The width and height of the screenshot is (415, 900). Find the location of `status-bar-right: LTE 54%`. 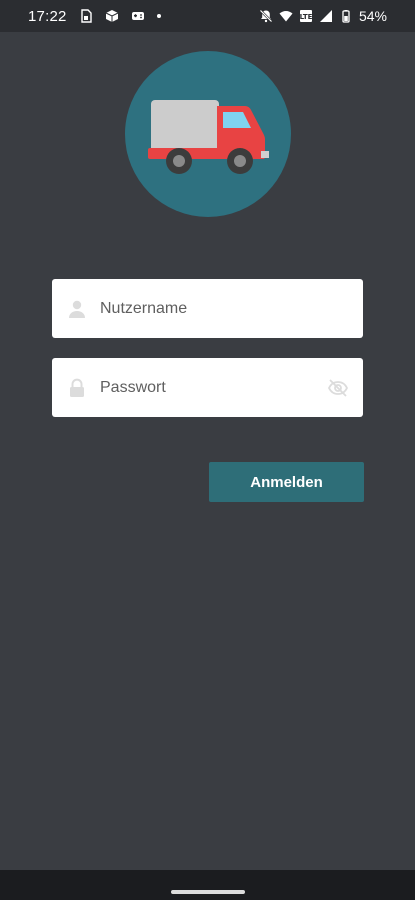

status-bar-right: LTE 54% is located at coordinates (323, 16).